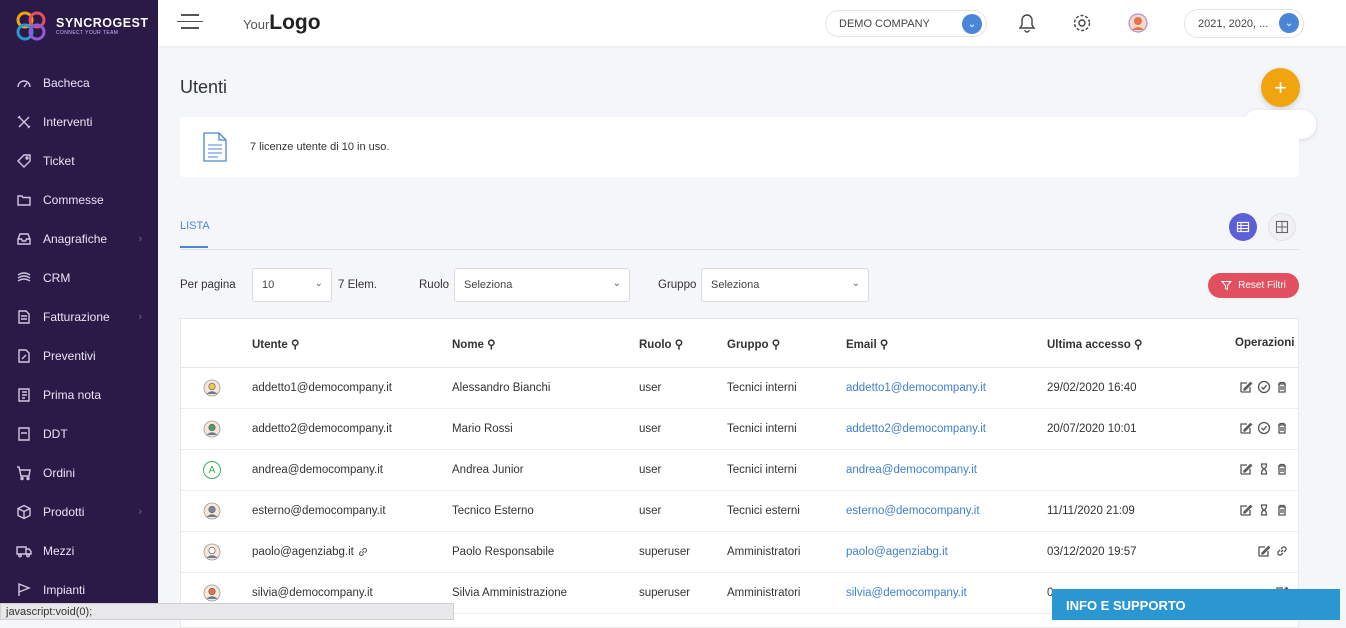 This screenshot has height=628, width=1346. Describe the element at coordinates (1244, 23) in the screenshot. I see `year-selector: 2021, 2020, ... ⌄` at that location.